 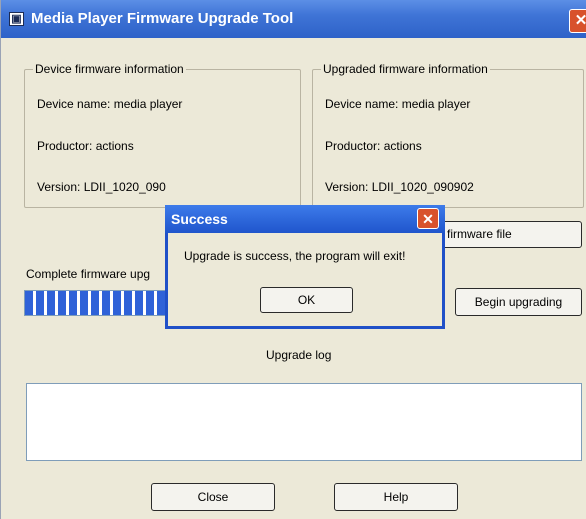 What do you see at coordinates (213, 497) in the screenshot?
I see `close-button: Close` at bounding box center [213, 497].